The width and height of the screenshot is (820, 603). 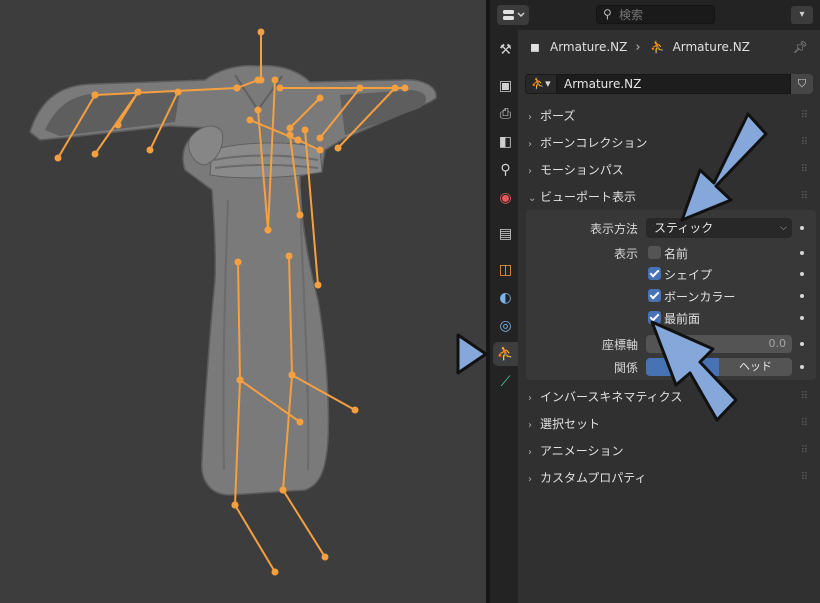 What do you see at coordinates (755, 367) in the screenshot?
I see `relation-head-button: ヘッド` at bounding box center [755, 367].